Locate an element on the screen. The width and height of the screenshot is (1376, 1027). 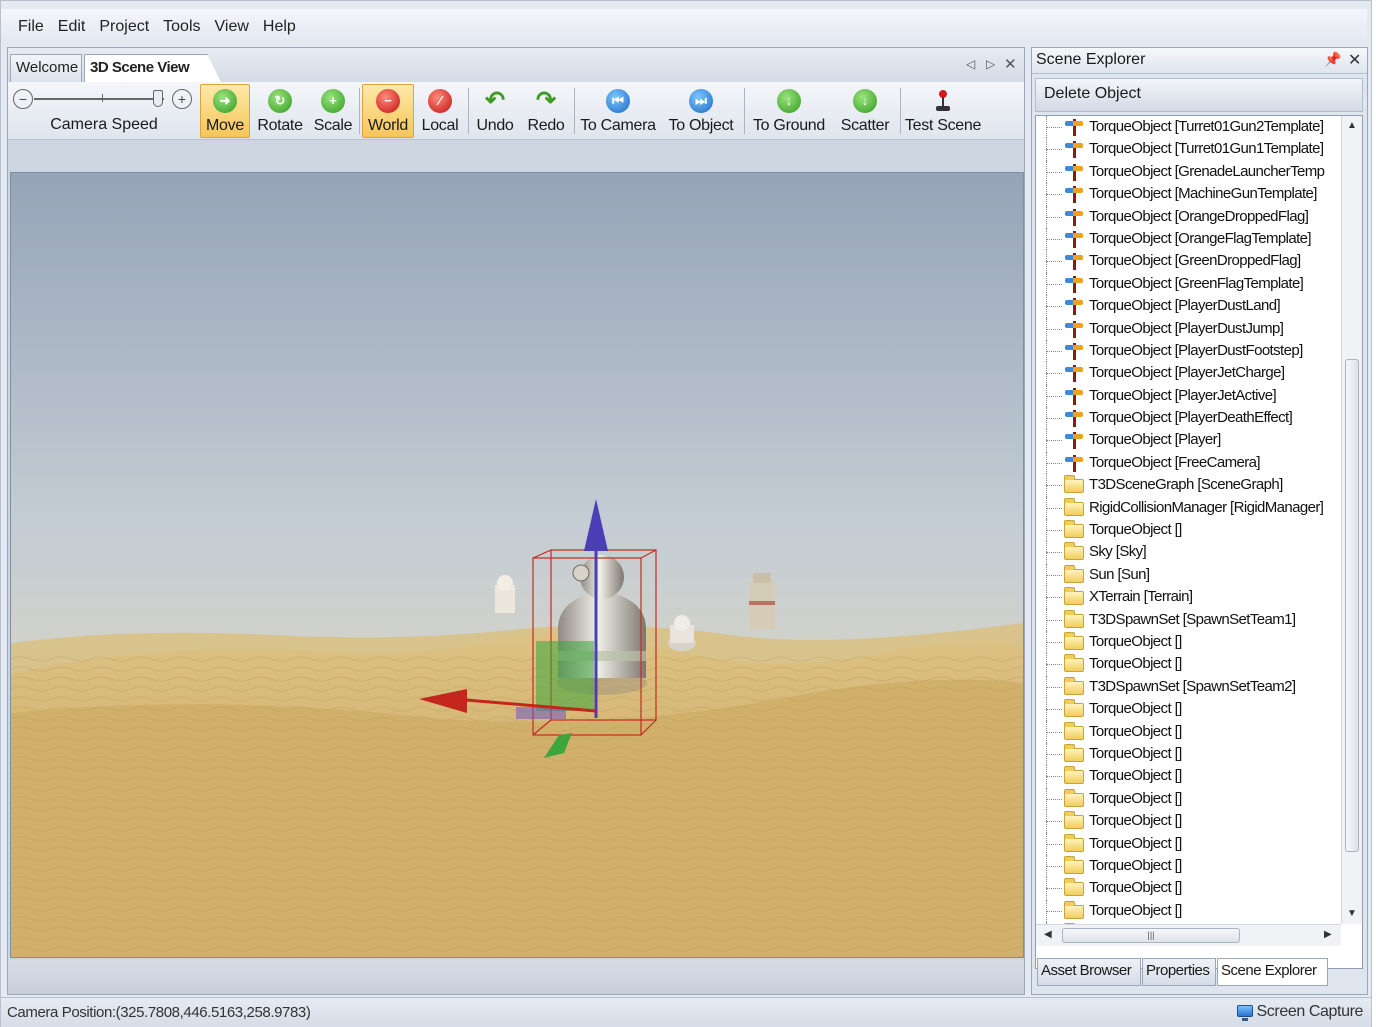
tab-scroll-right-icon: ▷ is located at coordinates (990, 64).